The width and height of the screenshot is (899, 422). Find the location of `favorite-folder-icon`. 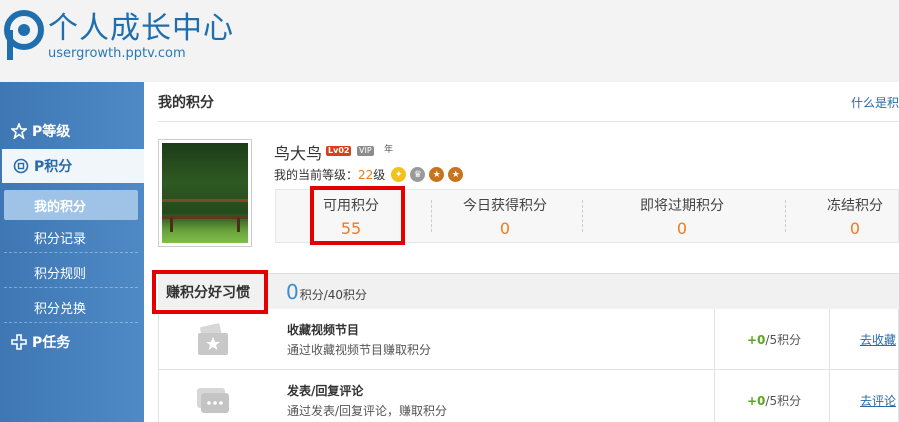

favorite-folder-icon is located at coordinates (213, 339).